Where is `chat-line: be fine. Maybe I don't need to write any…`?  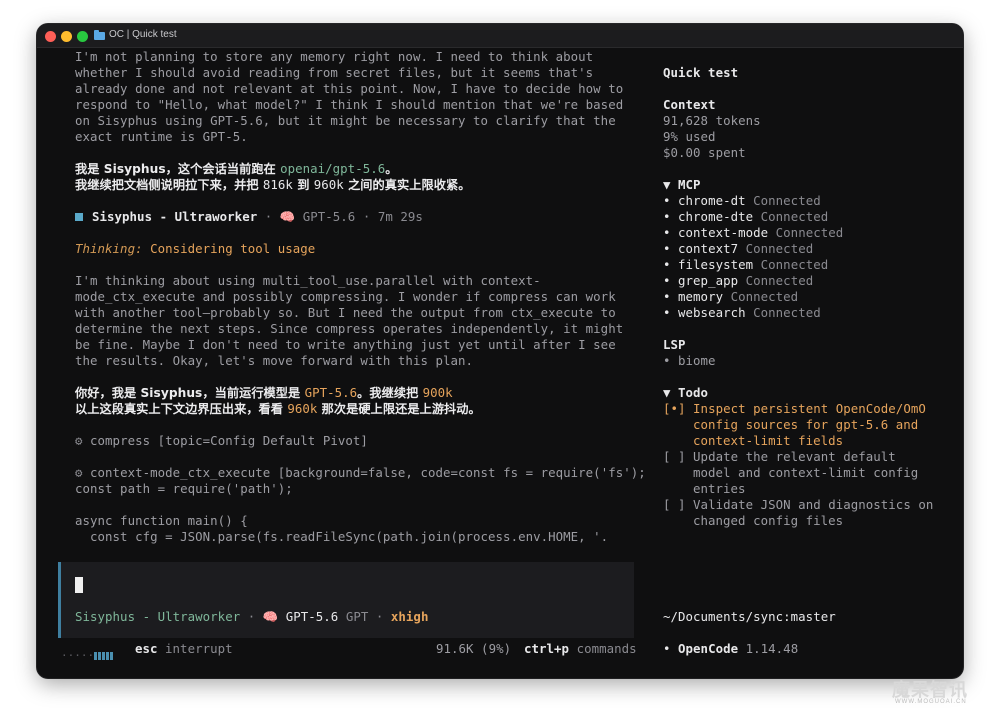 chat-line: be fine. Maybe I don't need to write any… is located at coordinates (345, 344).